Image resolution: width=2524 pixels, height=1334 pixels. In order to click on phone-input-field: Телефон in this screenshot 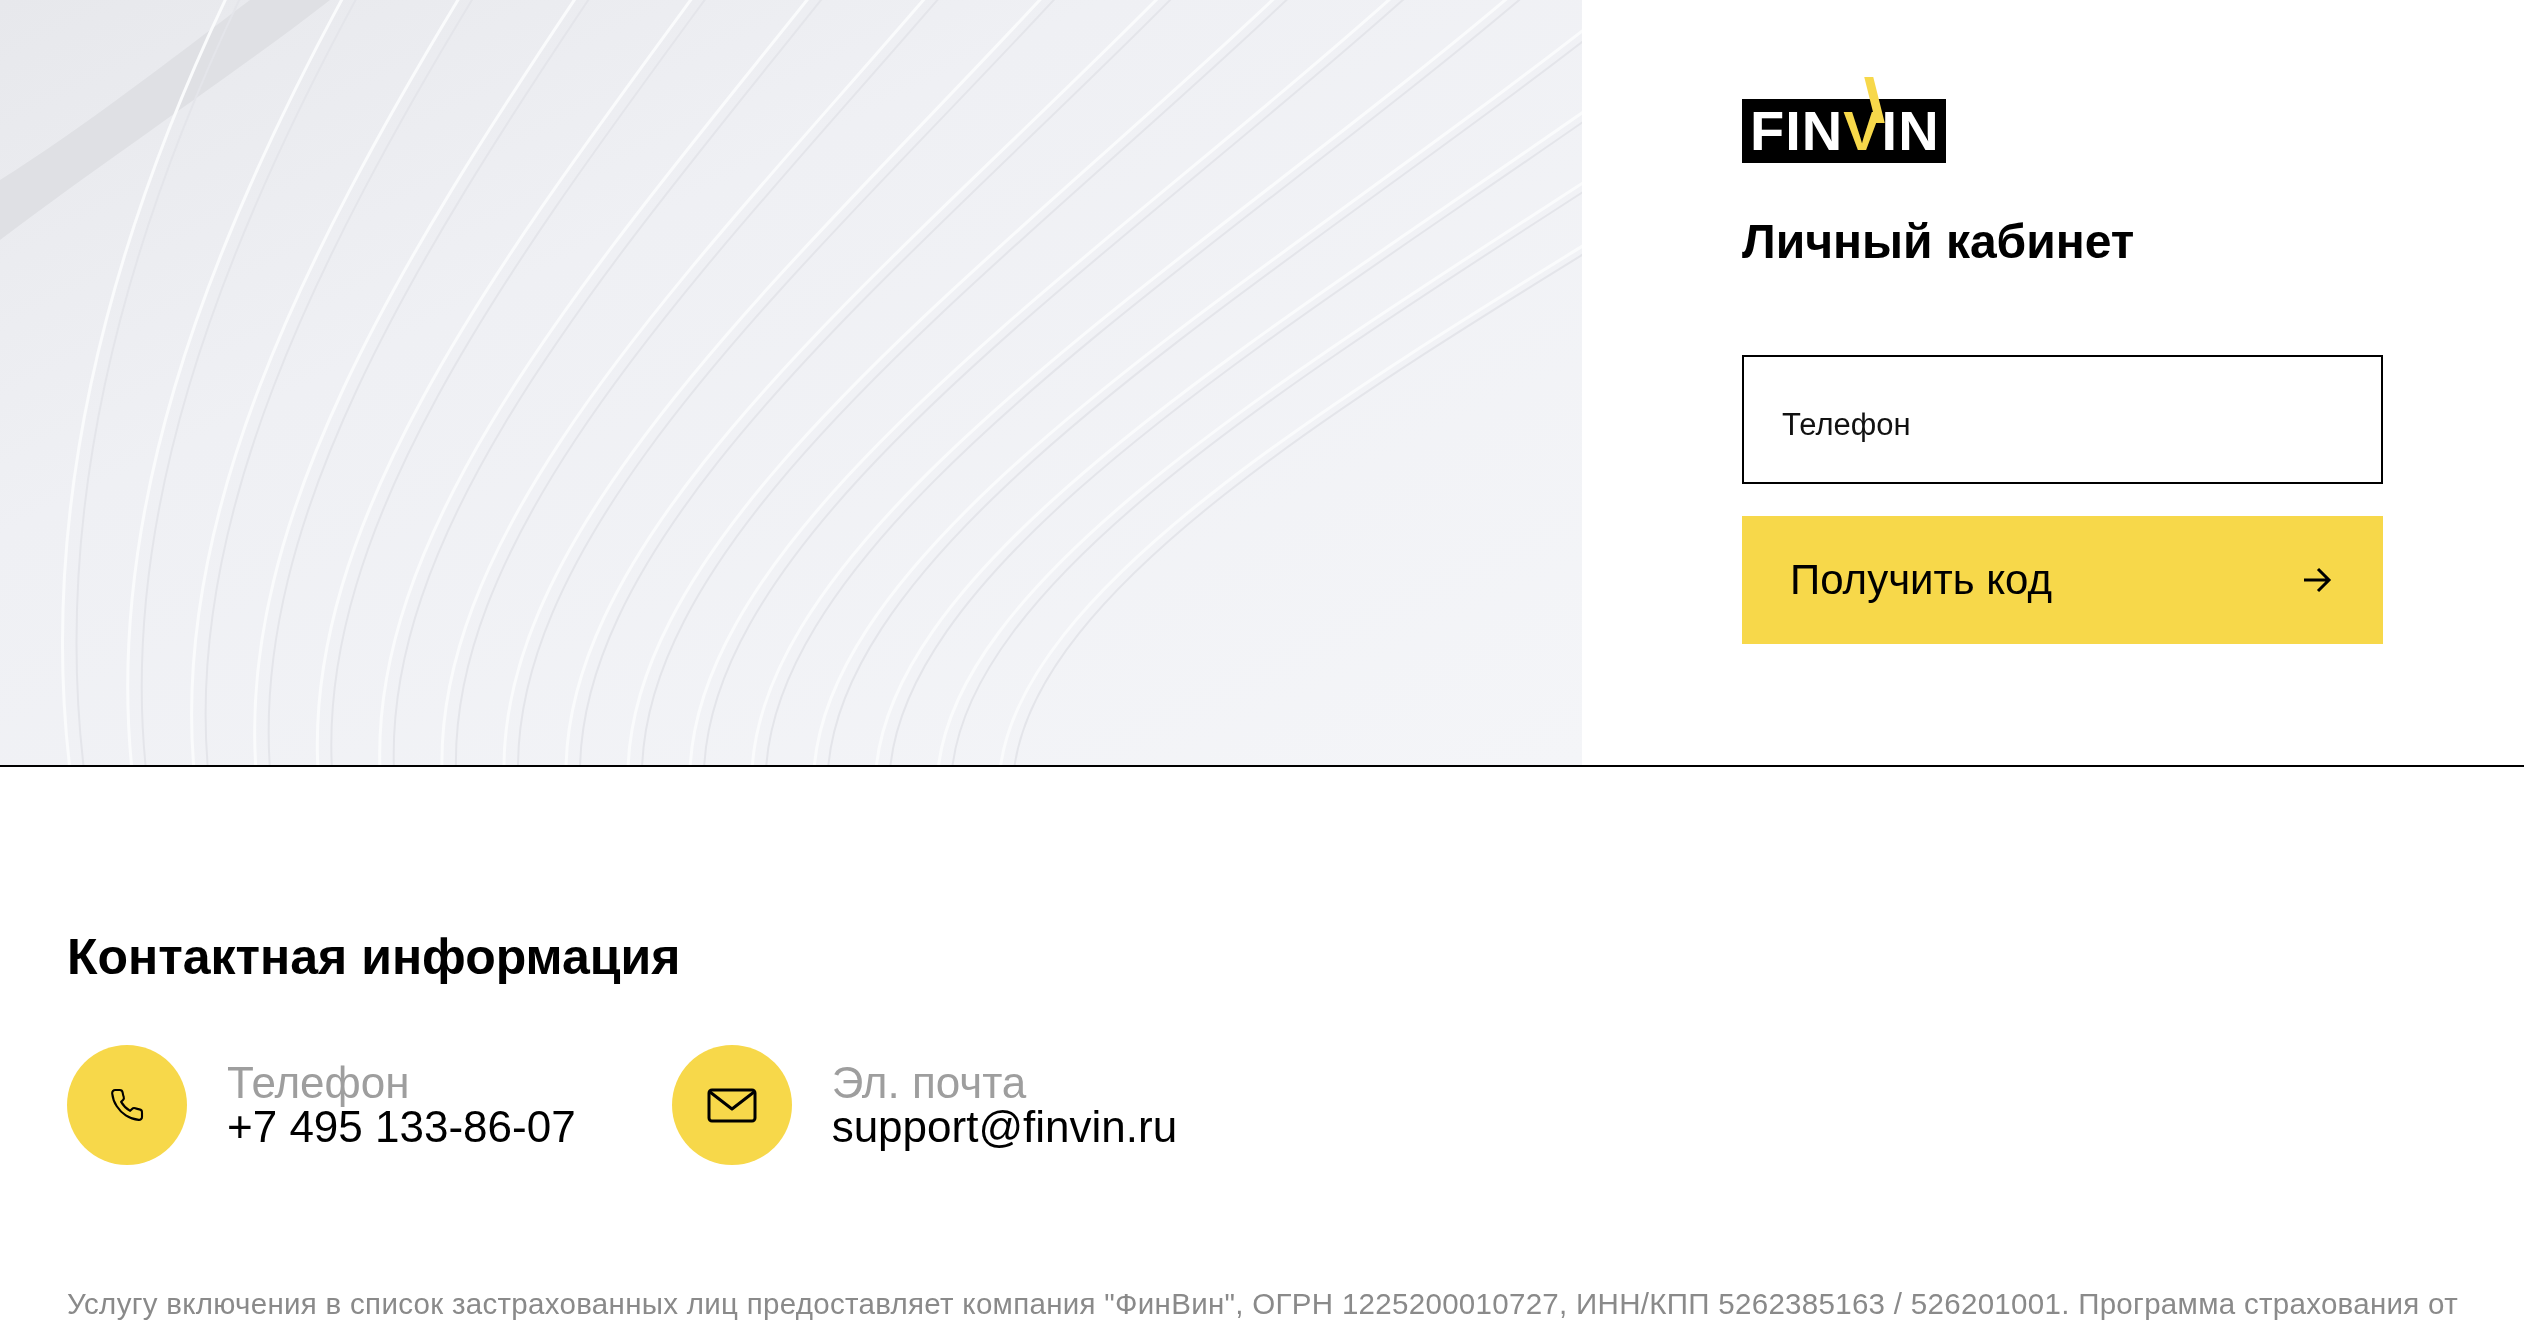, I will do `click(2062, 419)`.